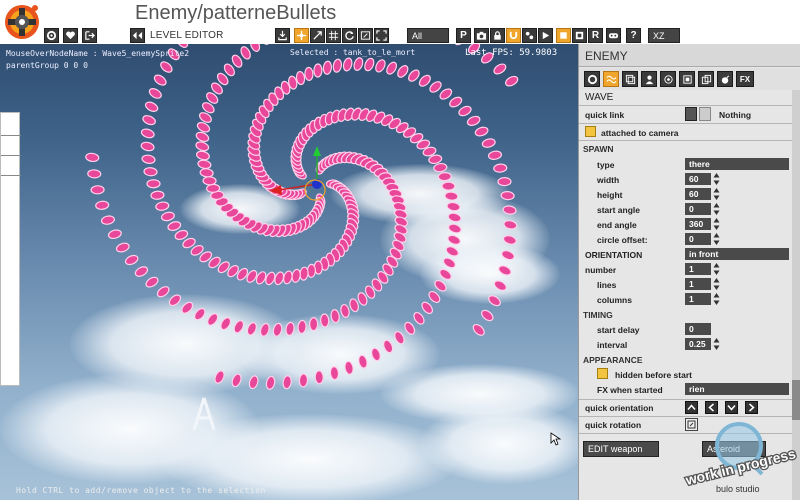 This screenshot has height=500, width=800. I want to click on end-angle-row: end angle 360, so click(686, 225).